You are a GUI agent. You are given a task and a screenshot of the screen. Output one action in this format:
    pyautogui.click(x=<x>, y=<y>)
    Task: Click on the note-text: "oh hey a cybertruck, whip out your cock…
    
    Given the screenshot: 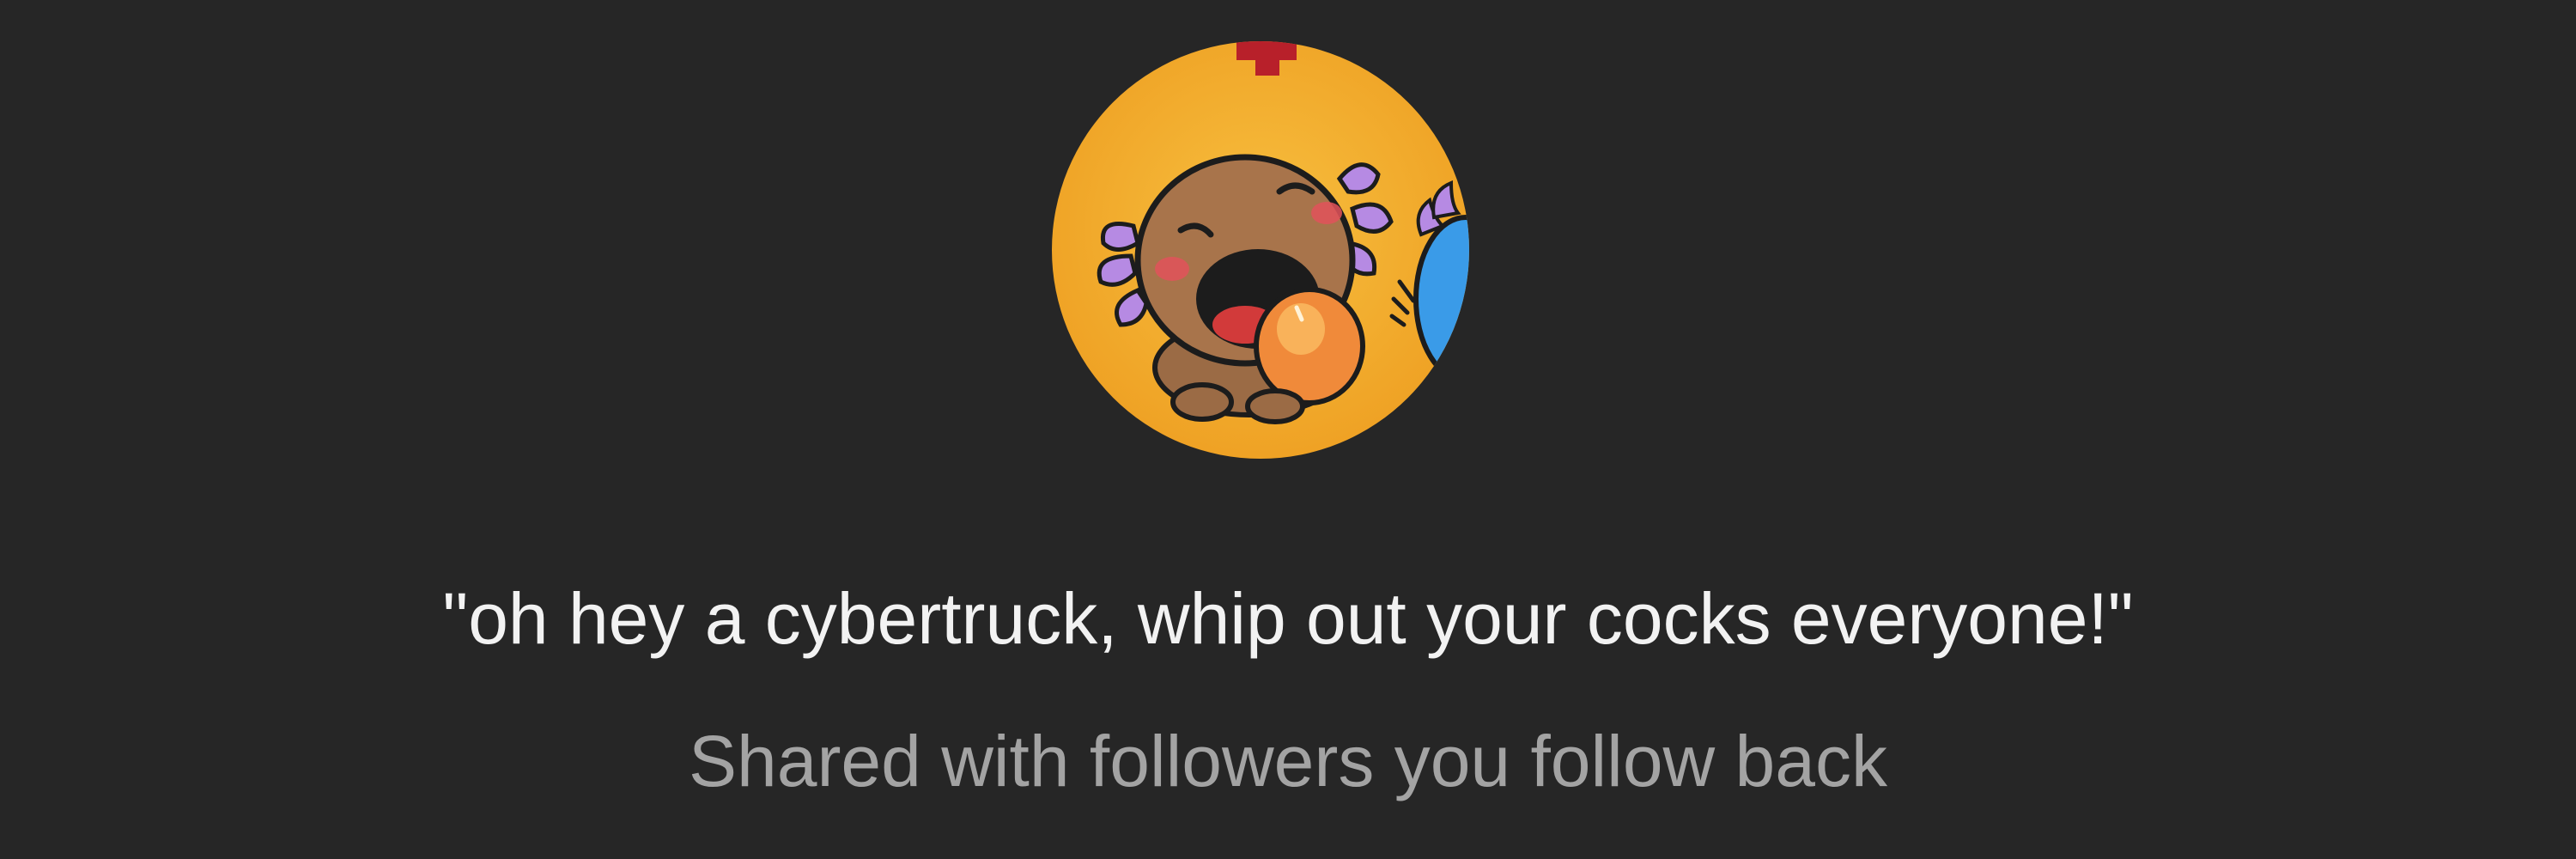 What is the action you would take?
    pyautogui.click(x=1288, y=618)
    